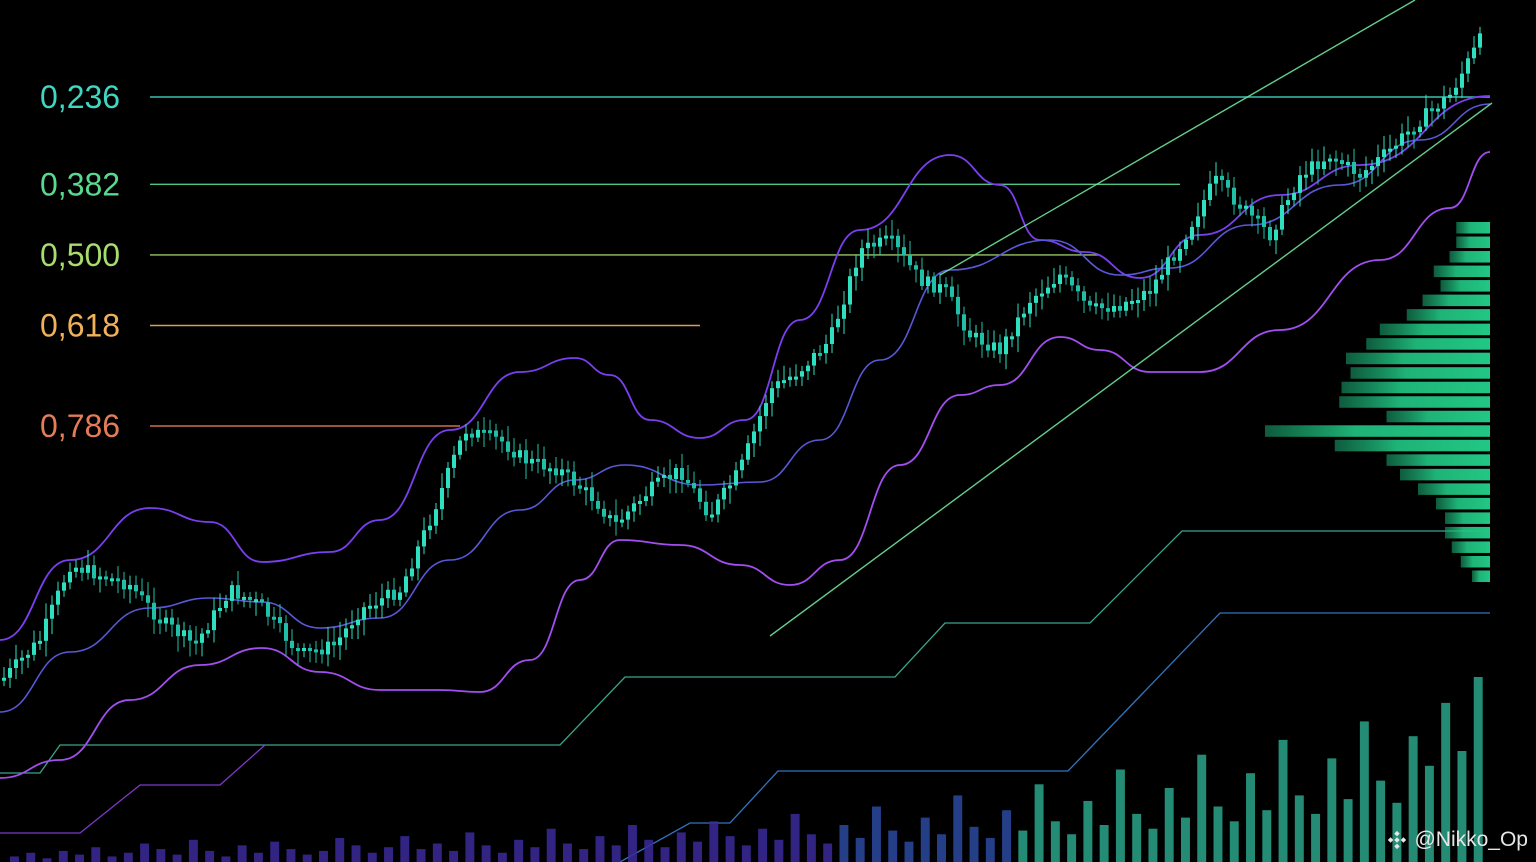 The height and width of the screenshot is (862, 1536). I want to click on trend-line-upper, so click(1177, 138).